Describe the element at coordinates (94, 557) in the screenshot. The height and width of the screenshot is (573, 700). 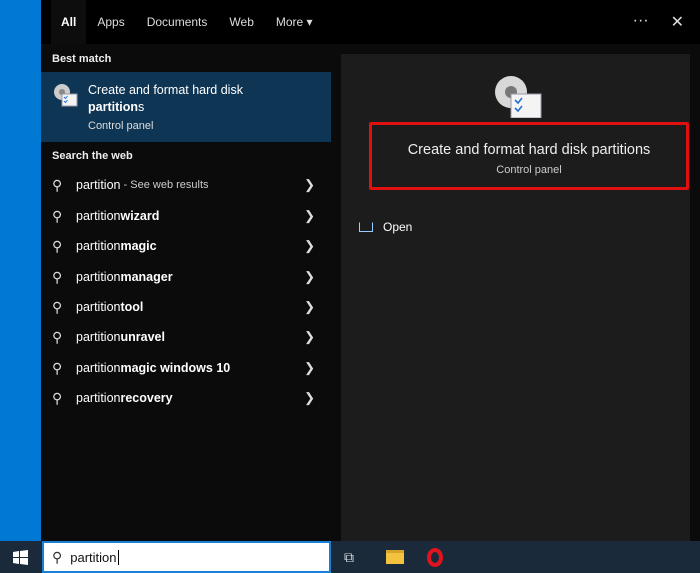
I see `search-input: partition` at that location.